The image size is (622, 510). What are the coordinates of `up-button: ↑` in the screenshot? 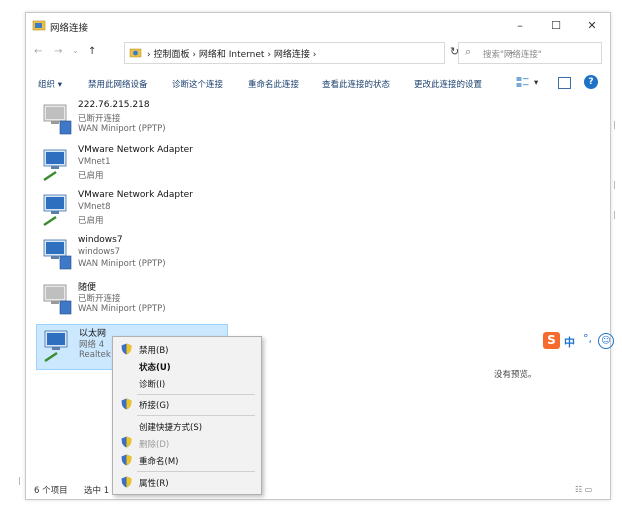 It's located at (92, 51).